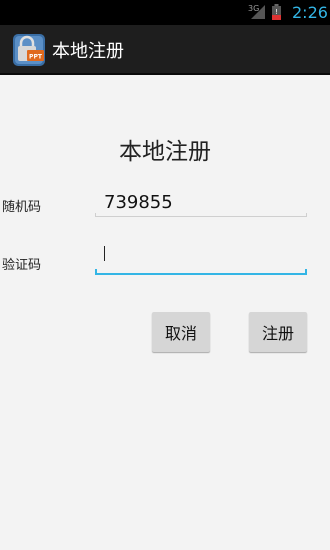  Describe the element at coordinates (165, 50) in the screenshot. I see `action-bar: PPT 本地注册` at that location.